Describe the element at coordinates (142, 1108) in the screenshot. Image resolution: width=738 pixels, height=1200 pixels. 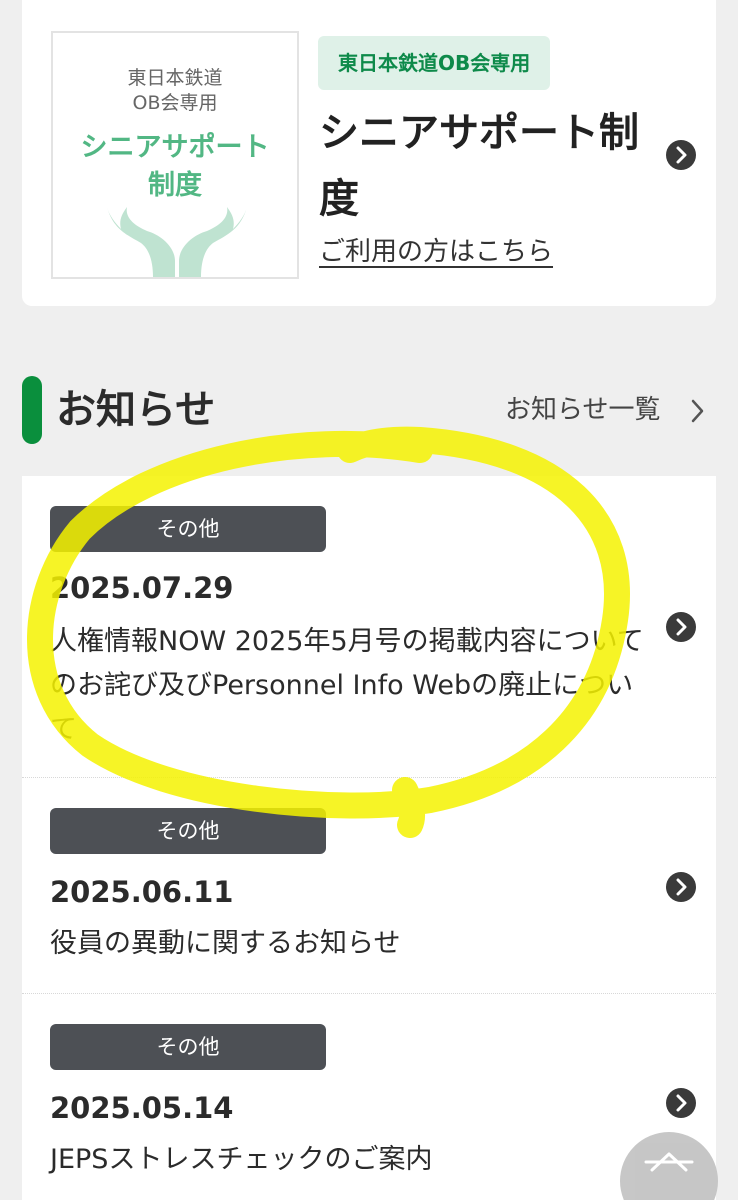
I see `news-date: 2025.05.14` at that location.